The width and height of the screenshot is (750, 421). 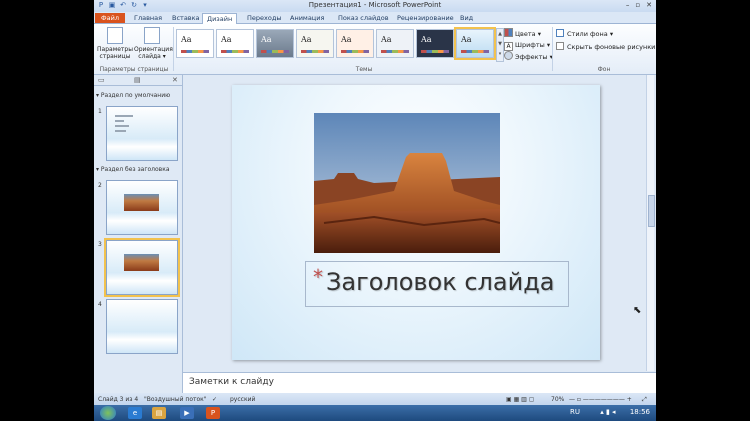 I want to click on theme-4: Aa, so click(x=315, y=43).